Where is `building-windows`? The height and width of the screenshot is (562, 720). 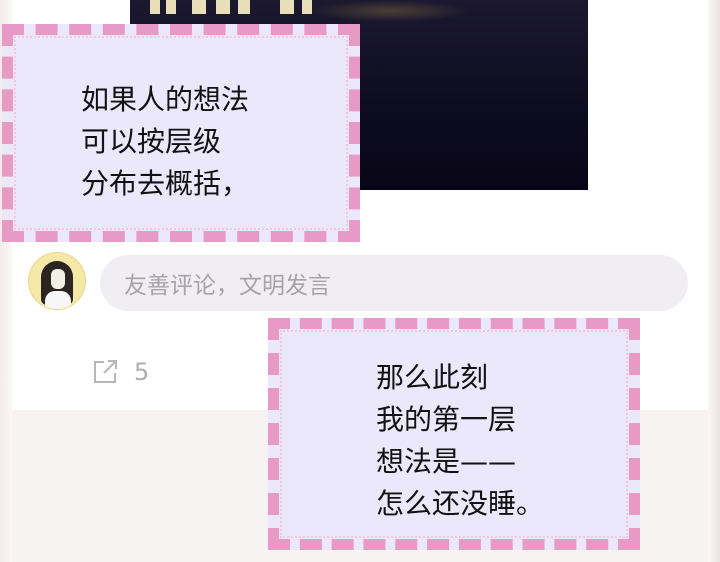 building-windows is located at coordinates (360, 8).